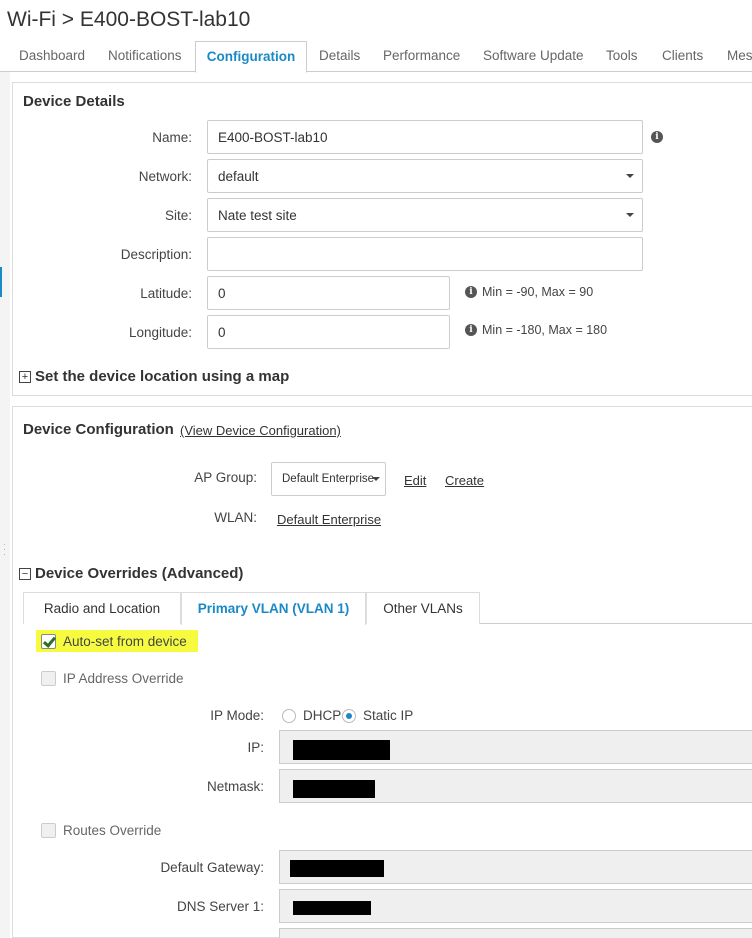 This screenshot has width=752, height=938. What do you see at coordinates (235, 517) in the screenshot?
I see `wlan-label: WLAN:` at bounding box center [235, 517].